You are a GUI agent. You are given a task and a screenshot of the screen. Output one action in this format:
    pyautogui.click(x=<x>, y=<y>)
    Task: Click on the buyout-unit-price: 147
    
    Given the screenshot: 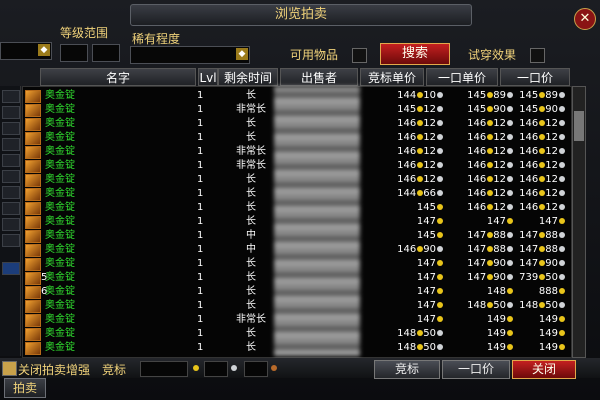 What is the action you would take?
    pyautogui.click(x=478, y=221)
    